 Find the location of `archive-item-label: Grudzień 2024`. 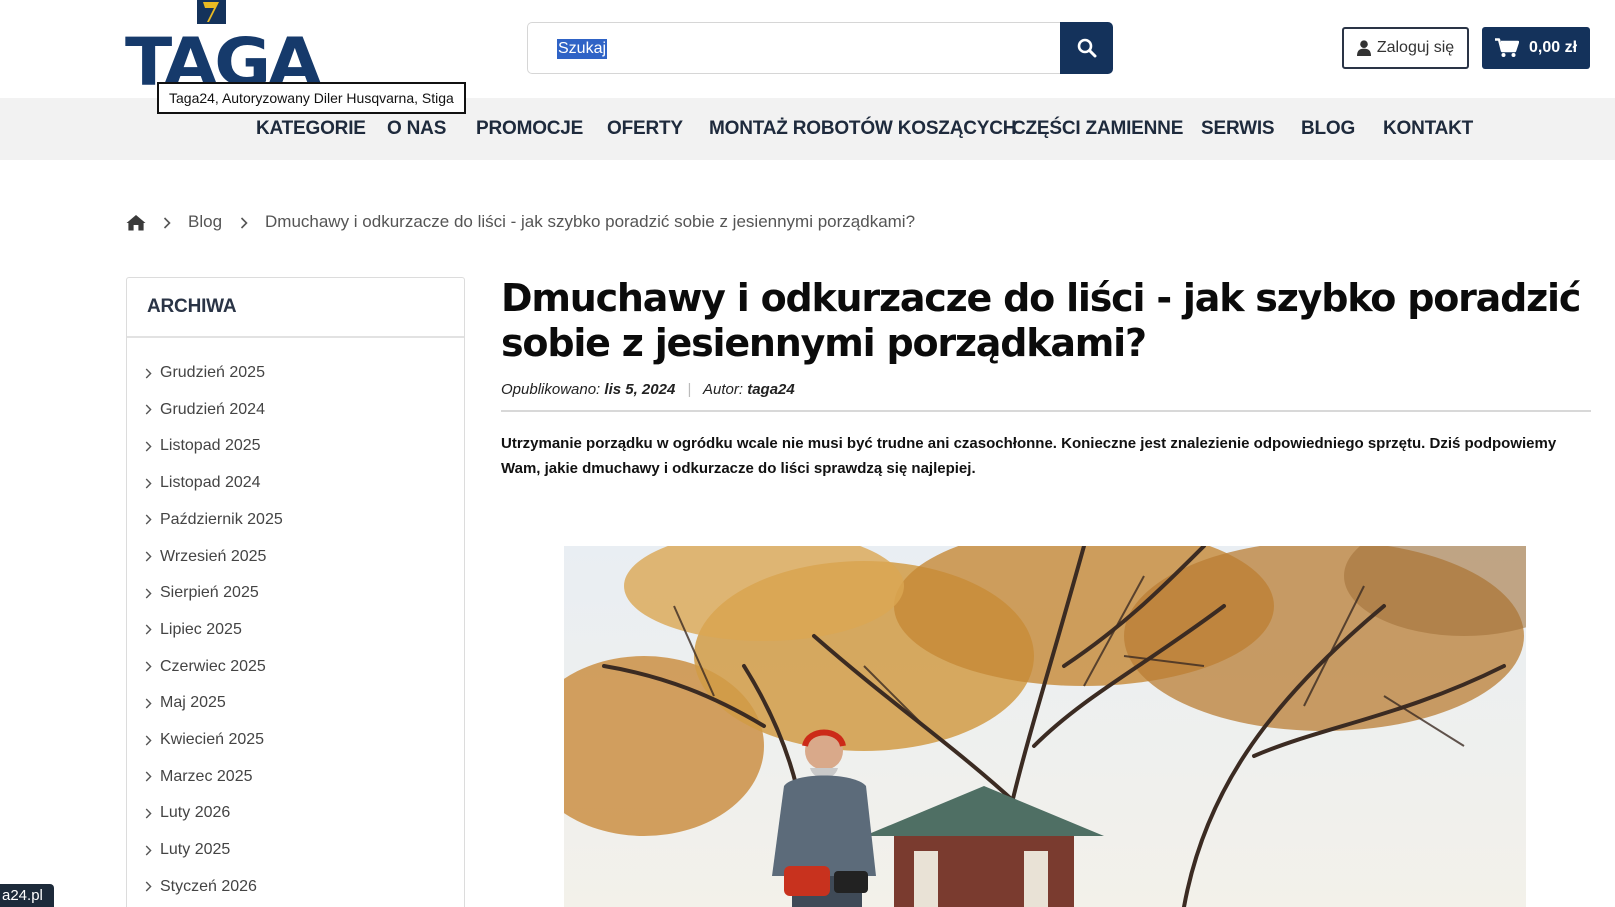

archive-item-label: Grudzień 2024 is located at coordinates (212, 409).